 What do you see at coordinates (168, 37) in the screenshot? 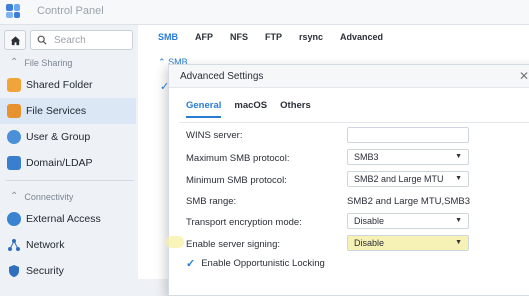
I see `tab-smb: SMB` at bounding box center [168, 37].